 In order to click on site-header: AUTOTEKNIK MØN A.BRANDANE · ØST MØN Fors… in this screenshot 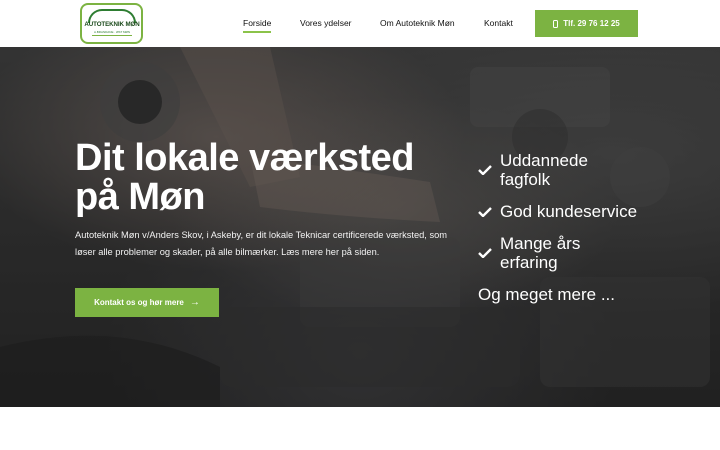, I will do `click(360, 23)`.